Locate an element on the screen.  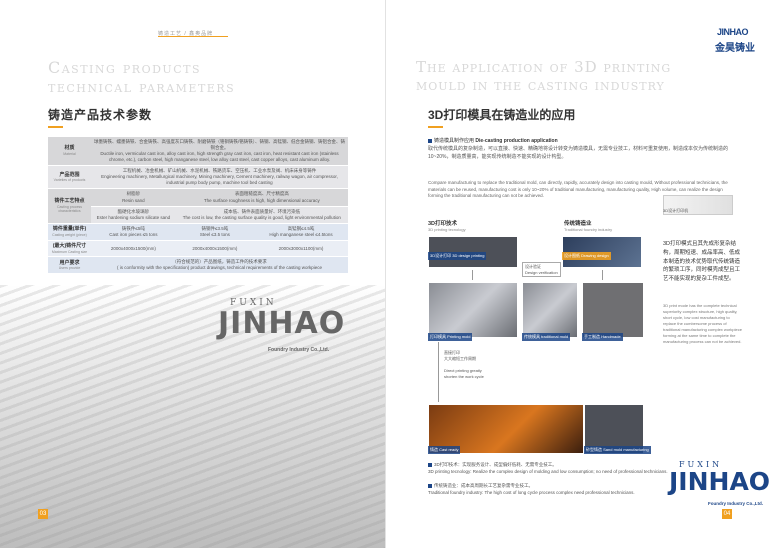
cell-cn: 铸钢件≤3.5吨 is located at coordinates (215, 228).